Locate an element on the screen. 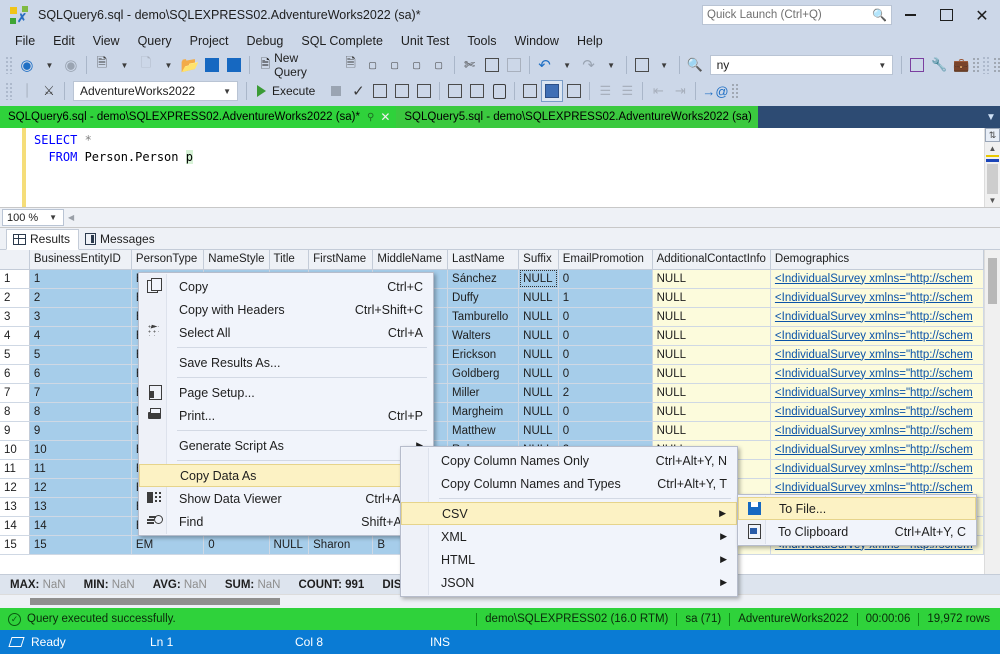 The height and width of the screenshot is (654, 1000). copy-data-as-item-json: JSON ▶ is located at coordinates (569, 582).